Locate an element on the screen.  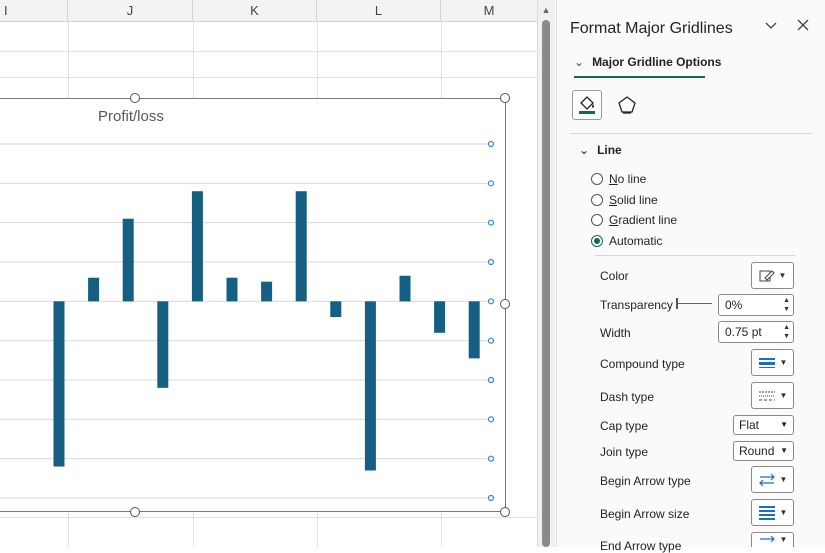
pentagon-icon is located at coordinates (627, 105).